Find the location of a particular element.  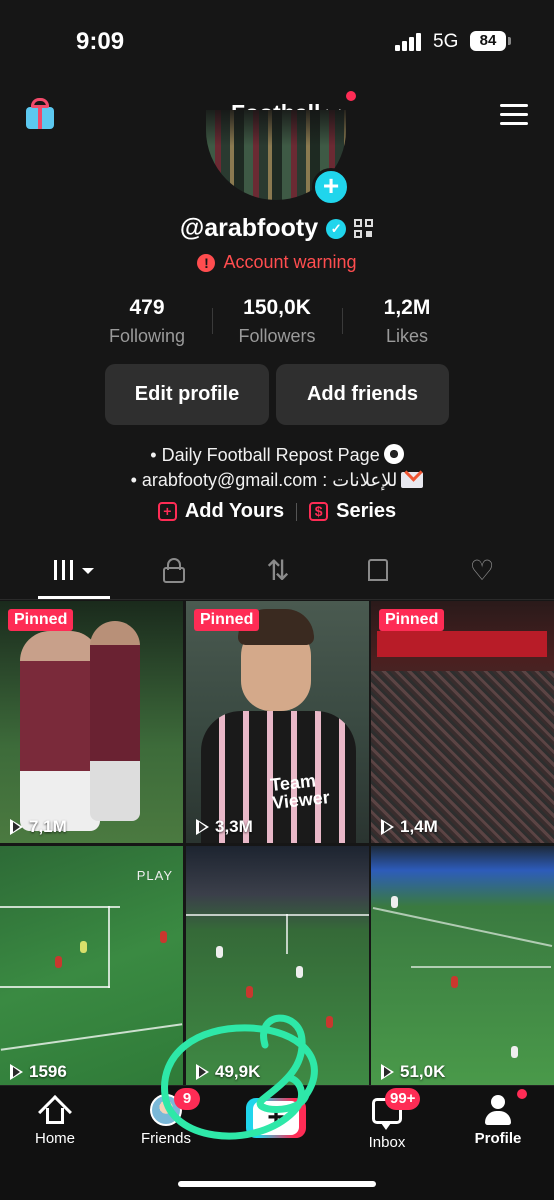

profile-icon is located at coordinates (498, 1110).